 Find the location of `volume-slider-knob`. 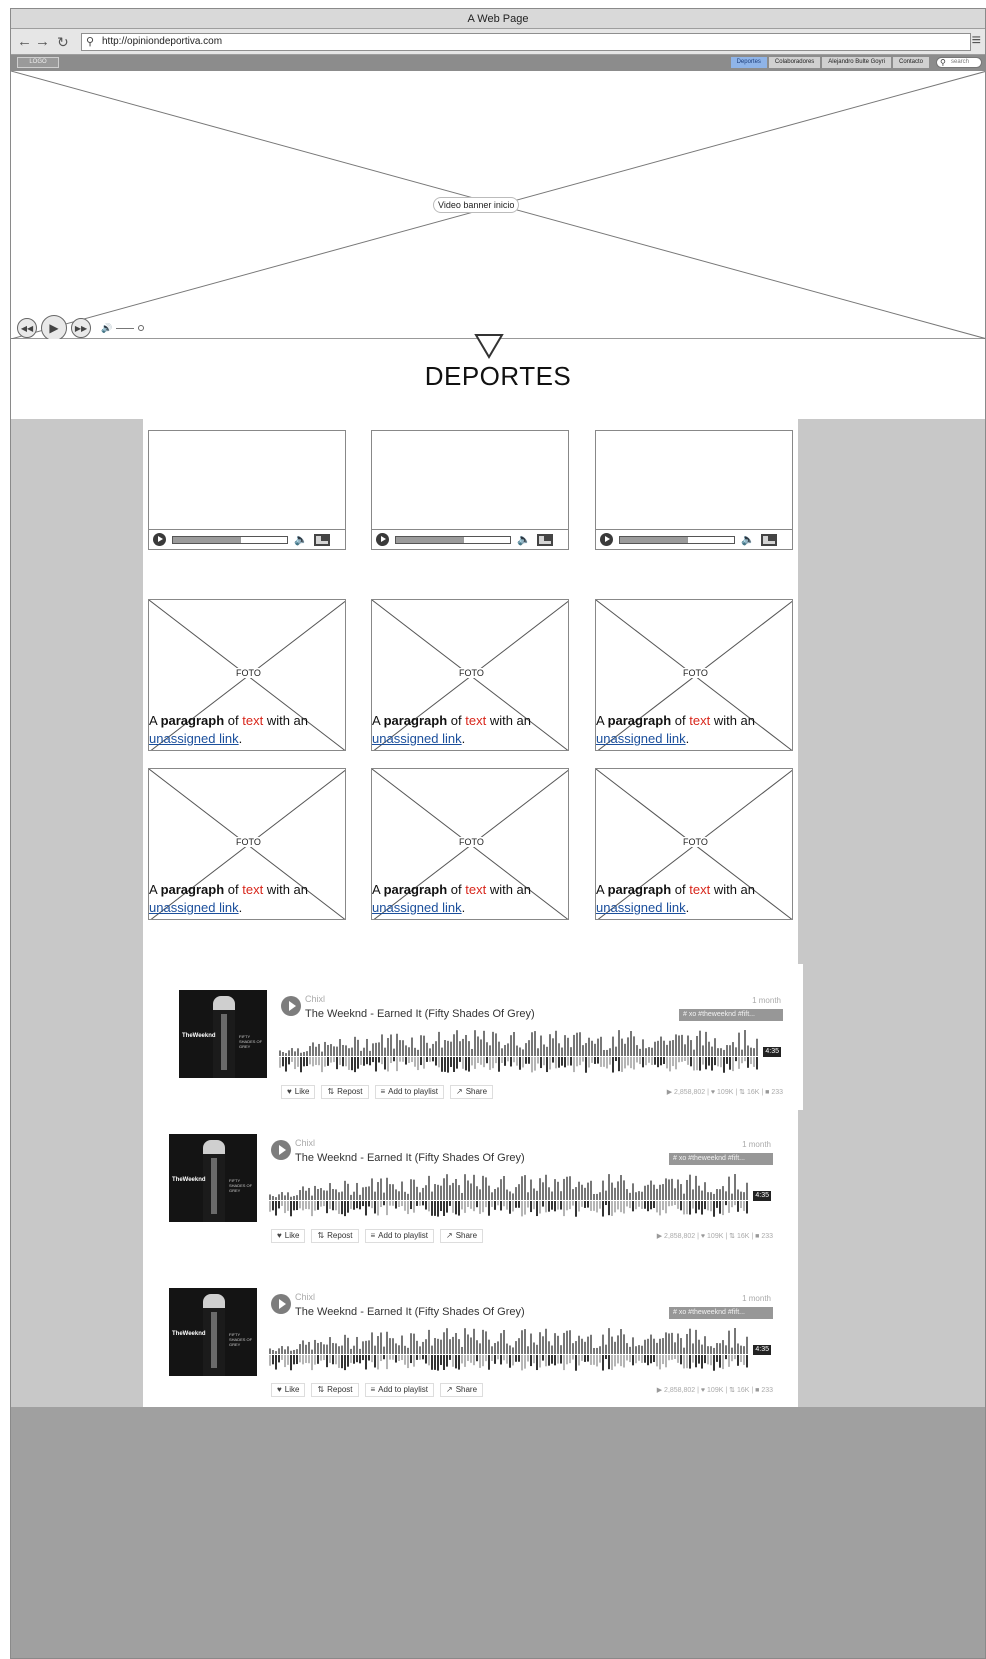

volume-slider-knob is located at coordinates (141, 328).